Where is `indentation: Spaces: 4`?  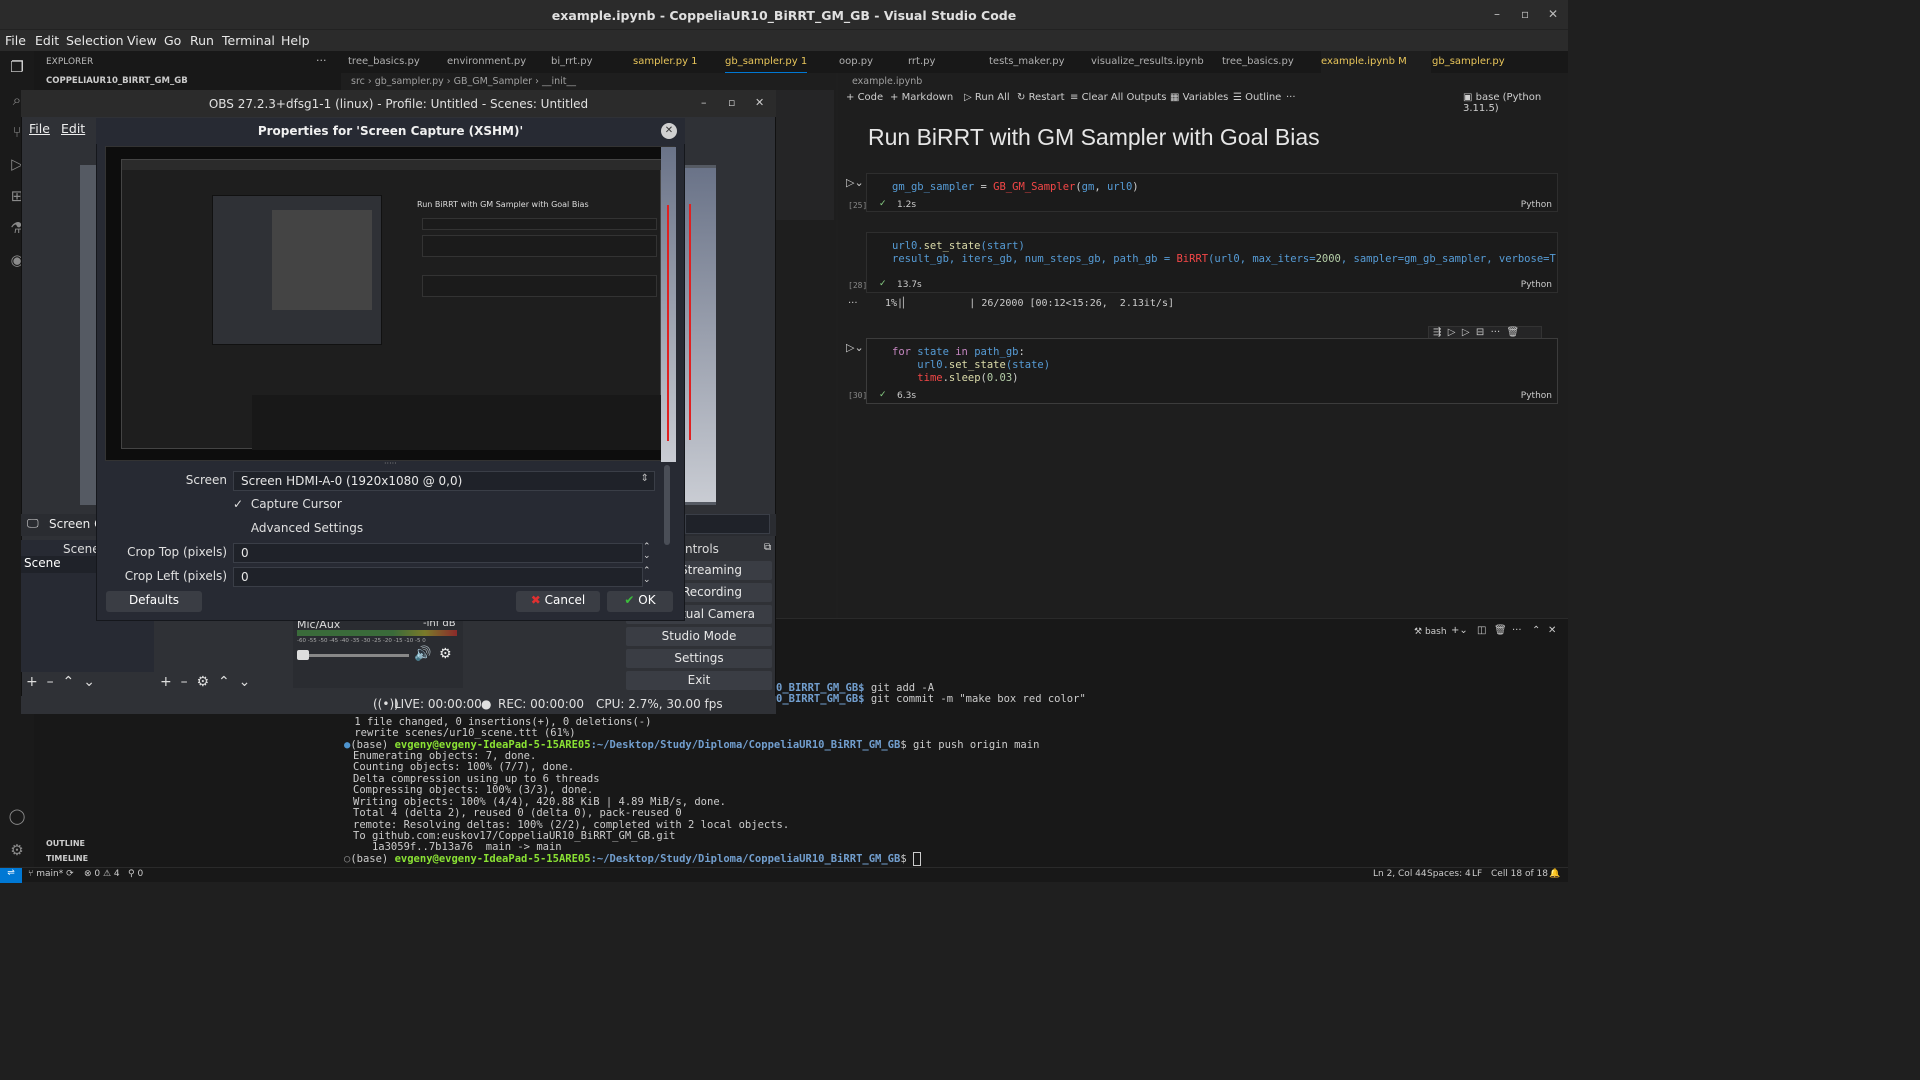 indentation: Spaces: 4 is located at coordinates (1449, 874).